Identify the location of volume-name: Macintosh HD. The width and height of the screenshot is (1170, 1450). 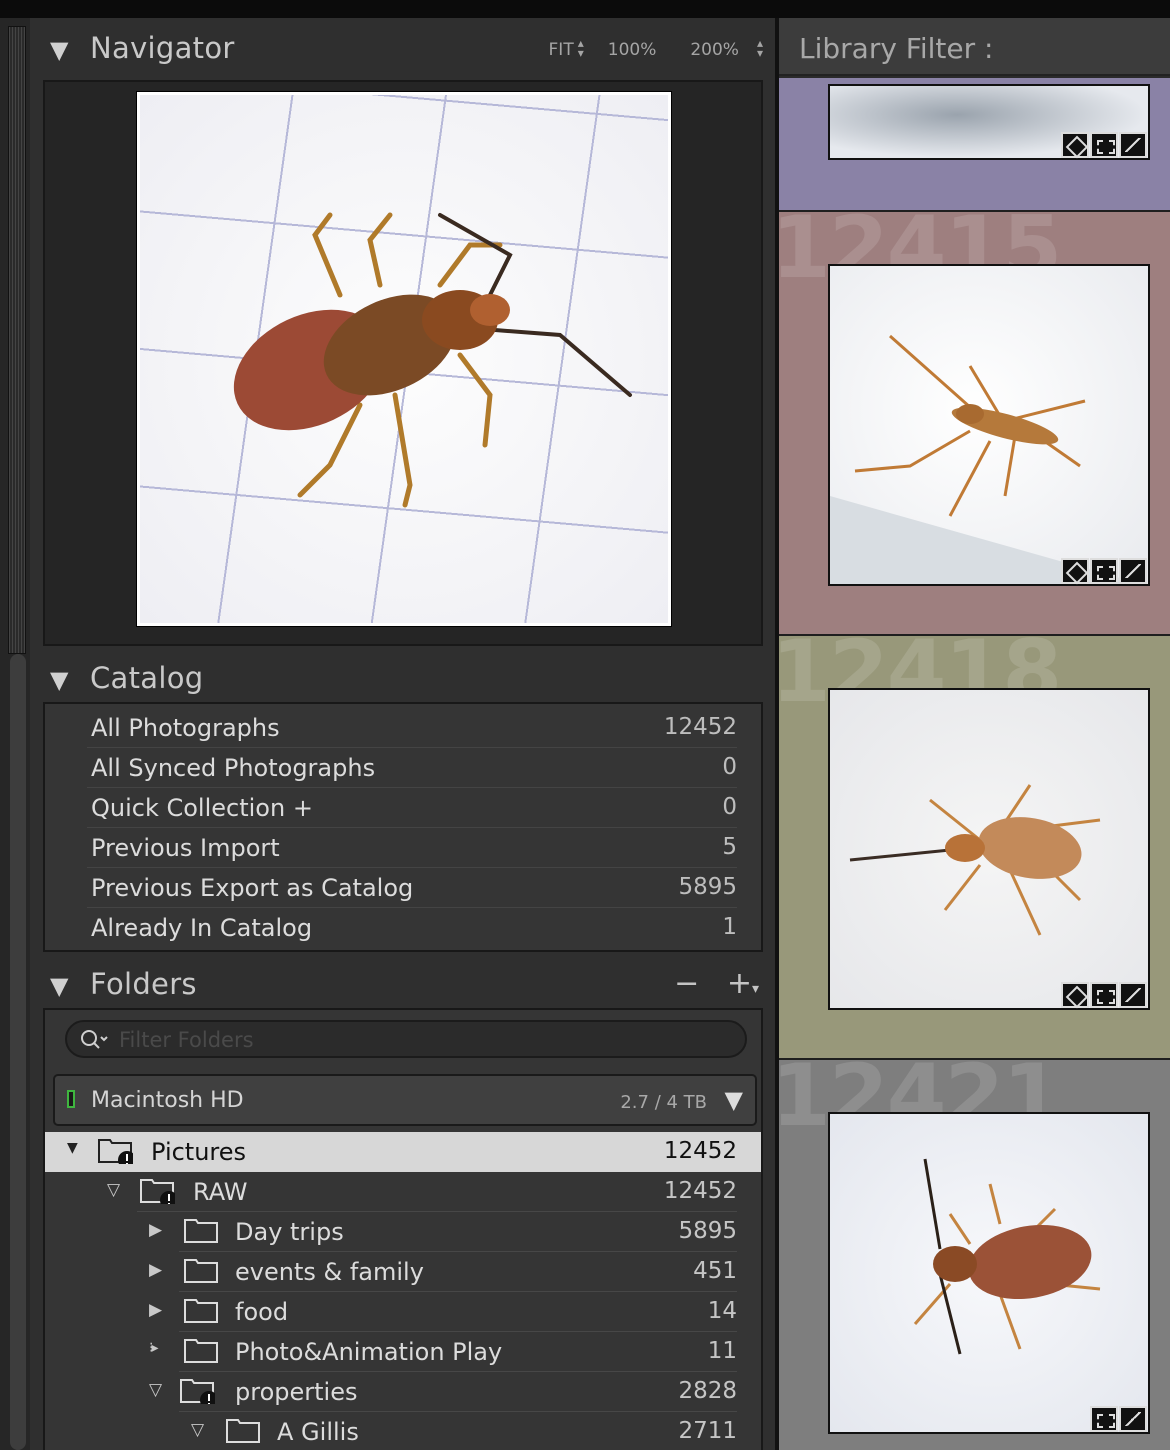
(167, 1100).